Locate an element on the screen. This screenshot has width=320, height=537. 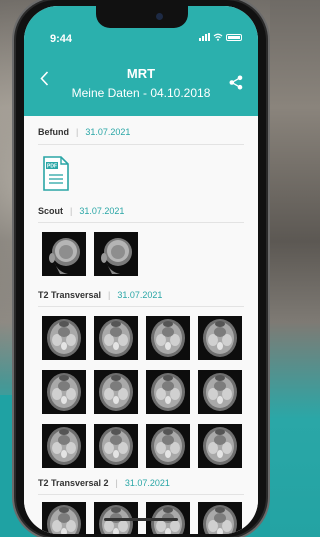
section-name: T2 Transversal is located at coordinates (70, 295).